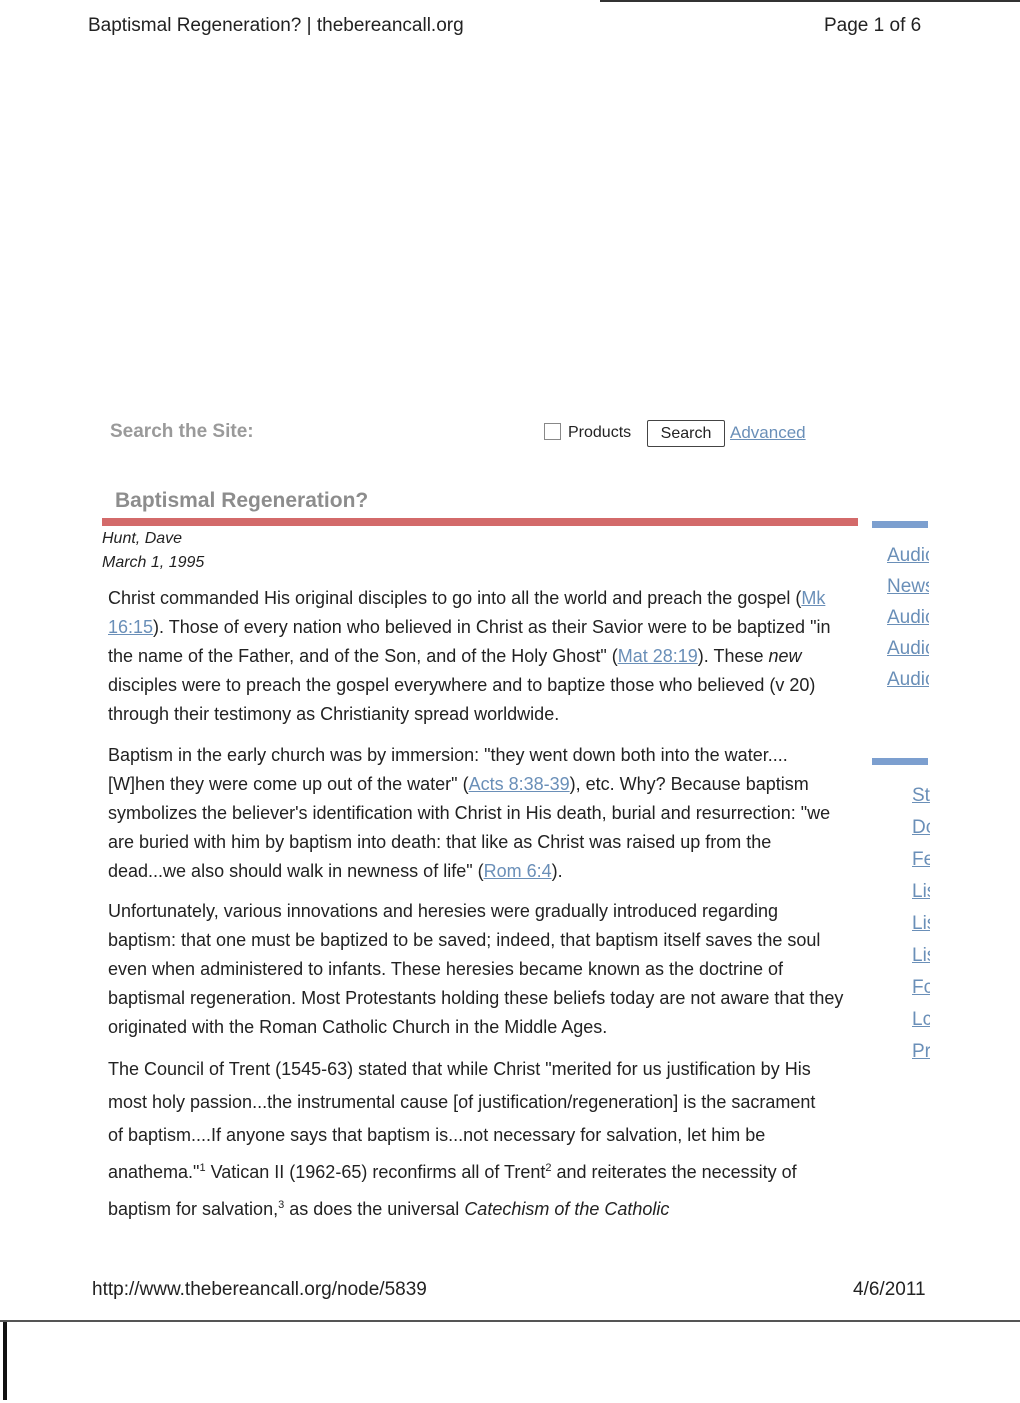 The image size is (1020, 1403). Describe the element at coordinates (182, 431) in the screenshot. I see `search-label: Search the Site:` at that location.